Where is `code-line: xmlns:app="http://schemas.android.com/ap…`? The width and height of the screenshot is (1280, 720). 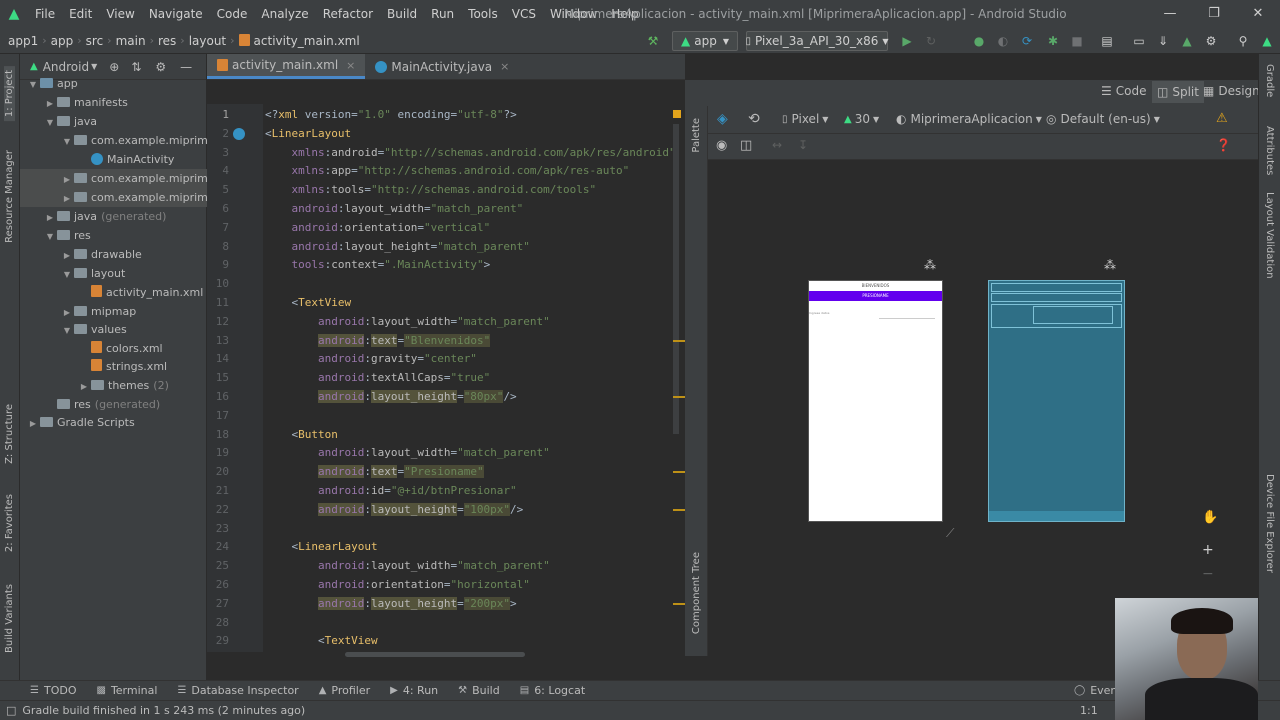
code-line: xmlns:app="http://schemas.android.com/ap… is located at coordinates (447, 171).